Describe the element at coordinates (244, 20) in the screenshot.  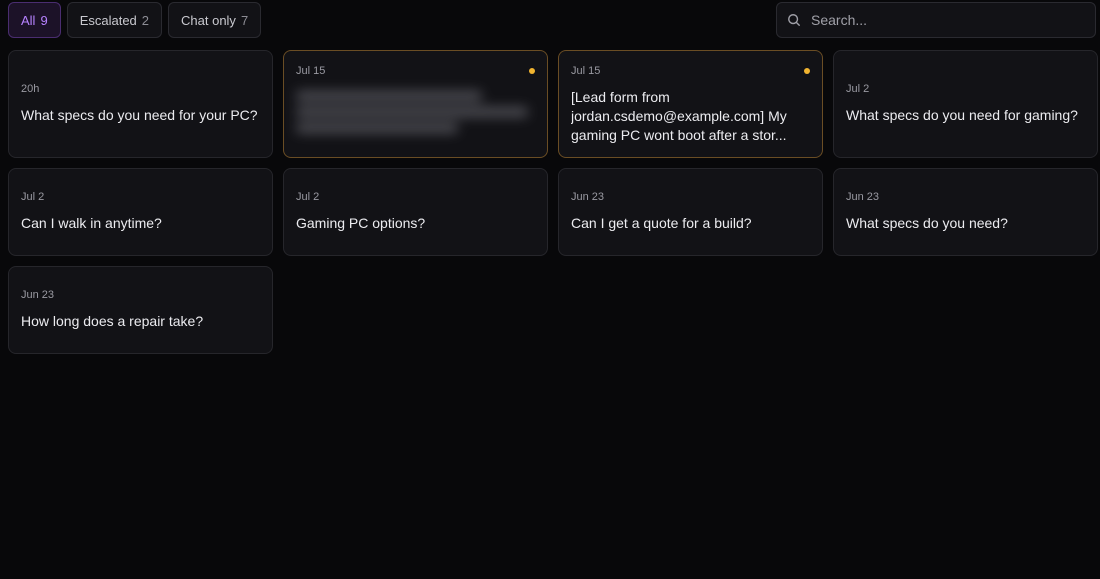
I see `tab-count: 7` at that location.